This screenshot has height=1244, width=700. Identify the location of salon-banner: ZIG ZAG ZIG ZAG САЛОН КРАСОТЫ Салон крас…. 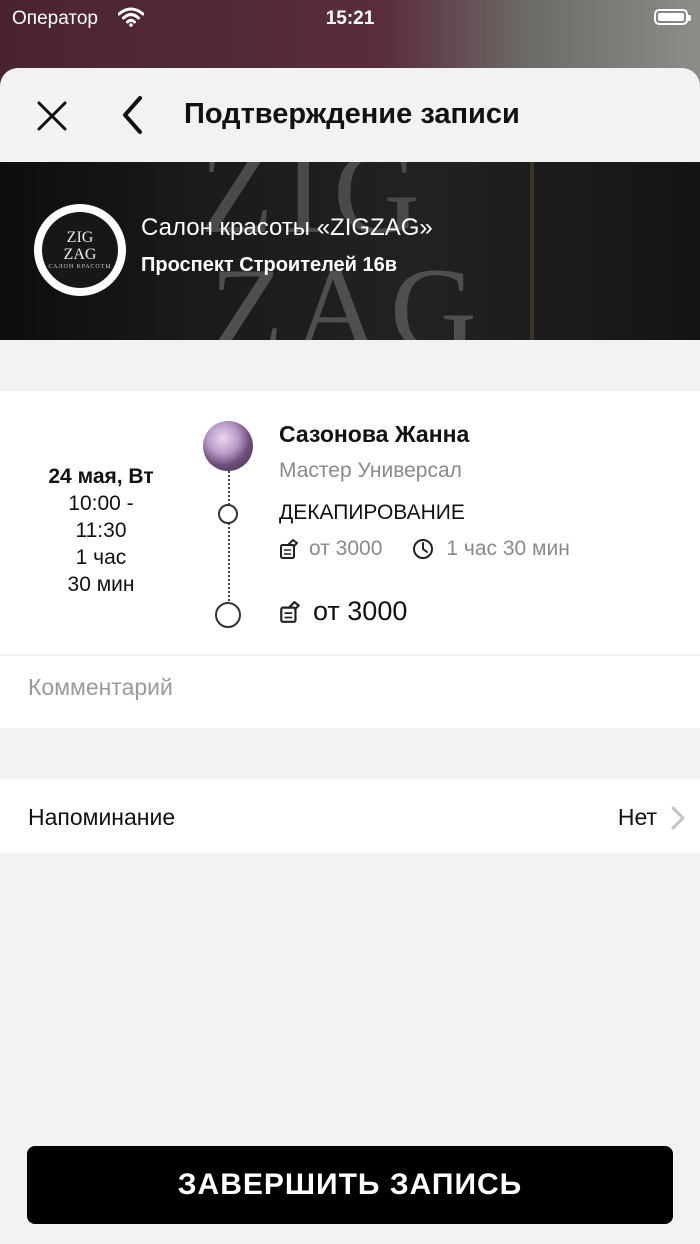
(350, 251).